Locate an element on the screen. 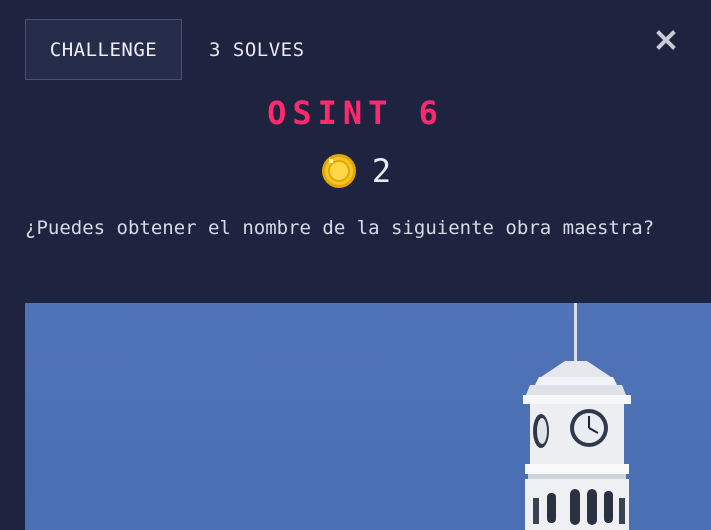 This screenshot has width=711, height=530. close-icon is located at coordinates (666, 40).